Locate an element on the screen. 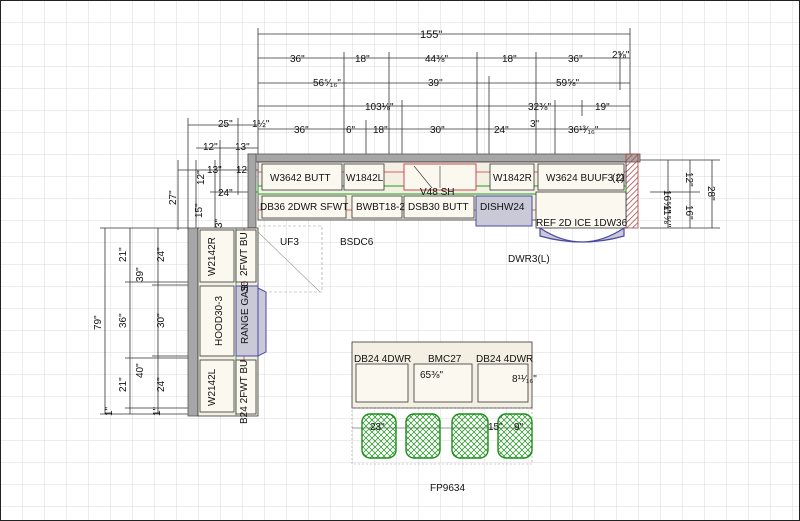 This screenshot has height=521, width=800. label-w1842r: W1842R is located at coordinates (512, 178).